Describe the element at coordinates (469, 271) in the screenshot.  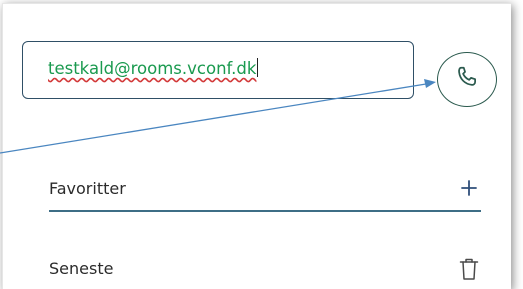
I see `trash-icon` at that location.